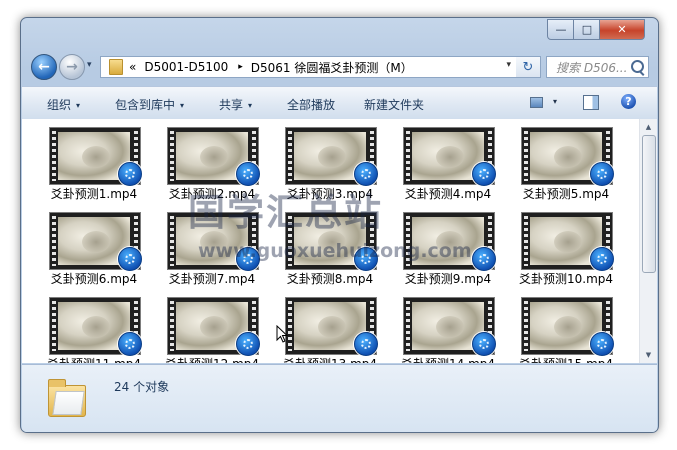  Describe the element at coordinates (94, 359) in the screenshot. I see `file-name: 爻卦预测11.mp4` at that location.